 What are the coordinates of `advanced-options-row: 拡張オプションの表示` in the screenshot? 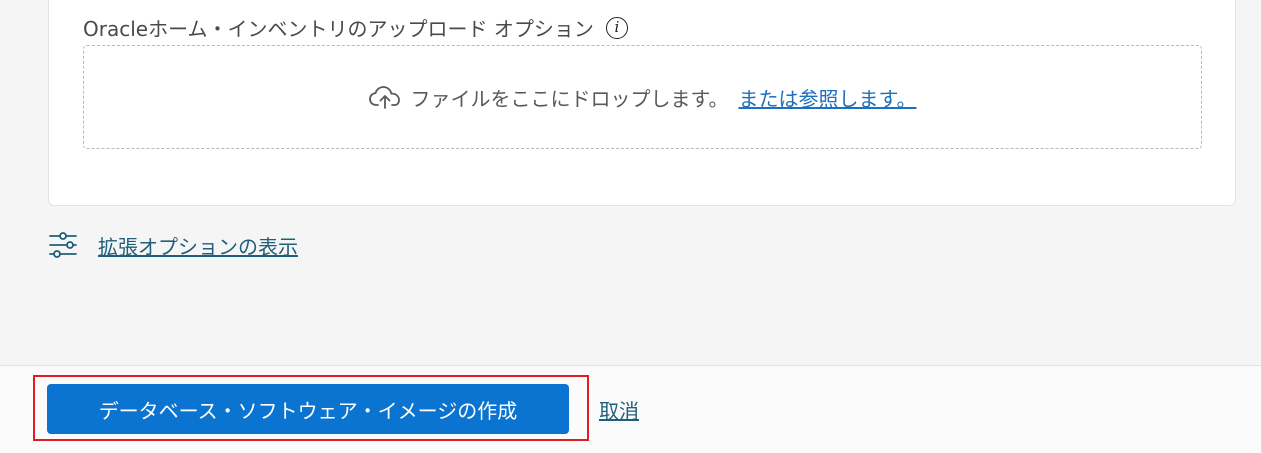 It's located at (173, 245).